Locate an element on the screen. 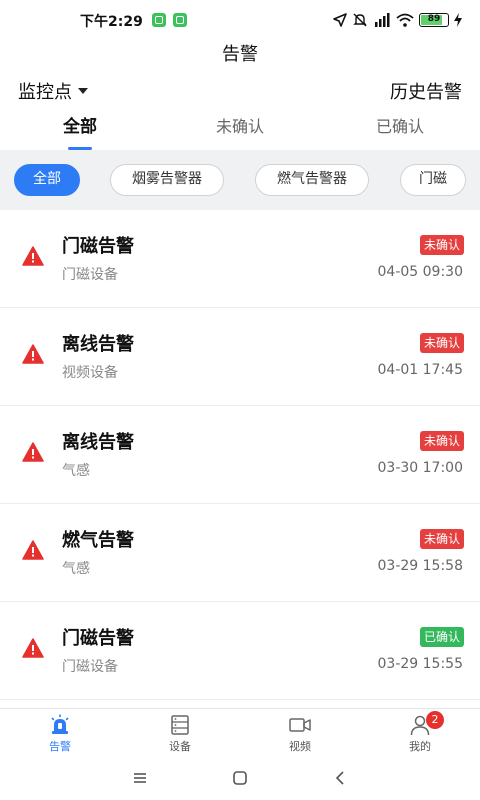 Image resolution: width=480 pixels, height=800 pixels. battery-icon: 89 is located at coordinates (434, 20).